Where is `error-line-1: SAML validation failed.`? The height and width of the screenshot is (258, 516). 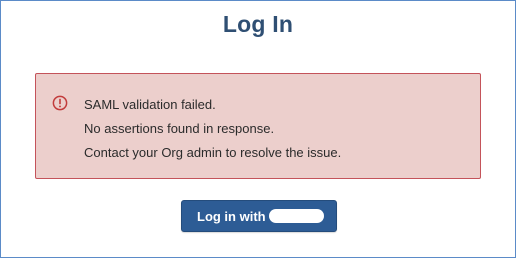
error-line-1: SAML validation failed. is located at coordinates (150, 104).